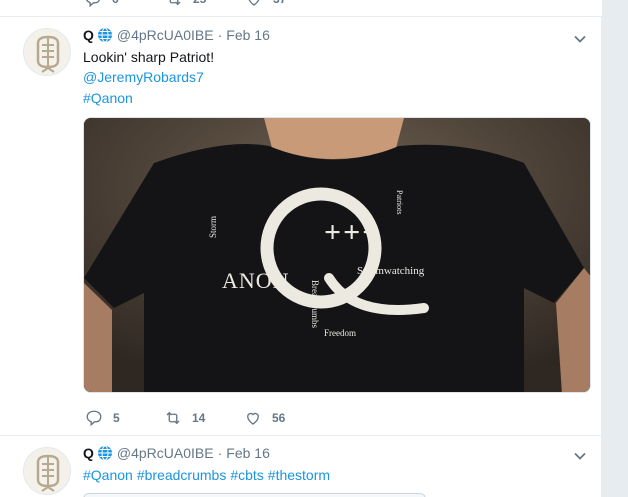 The height and width of the screenshot is (497, 628). Describe the element at coordinates (182, 475) in the screenshot. I see `hashtag-link: #breadcrumbs` at that location.